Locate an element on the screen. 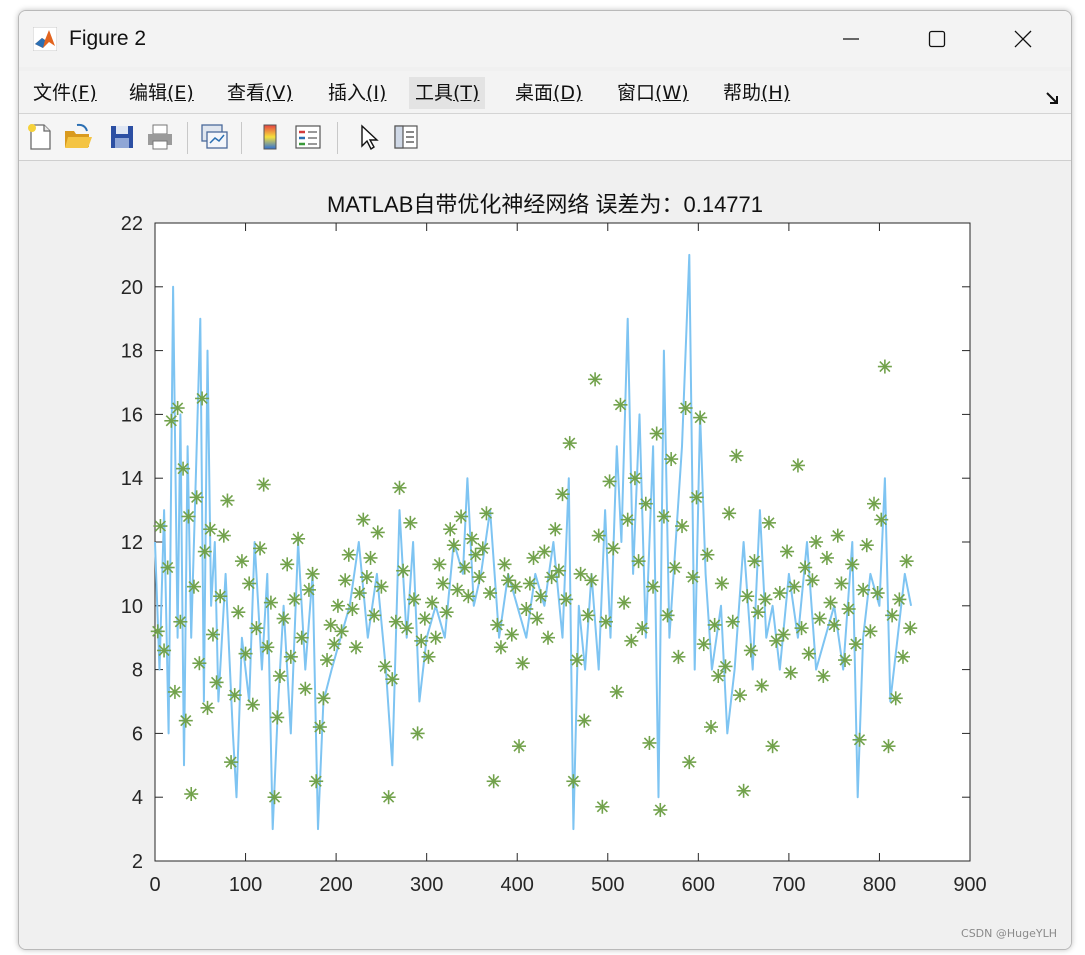  y-tick-label: 16 is located at coordinates (132, 415).